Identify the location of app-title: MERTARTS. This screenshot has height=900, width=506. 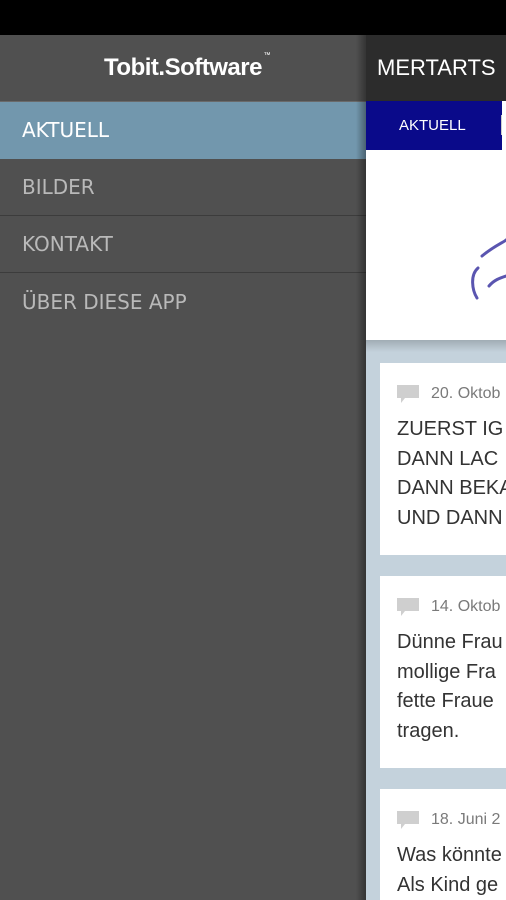
(436, 67).